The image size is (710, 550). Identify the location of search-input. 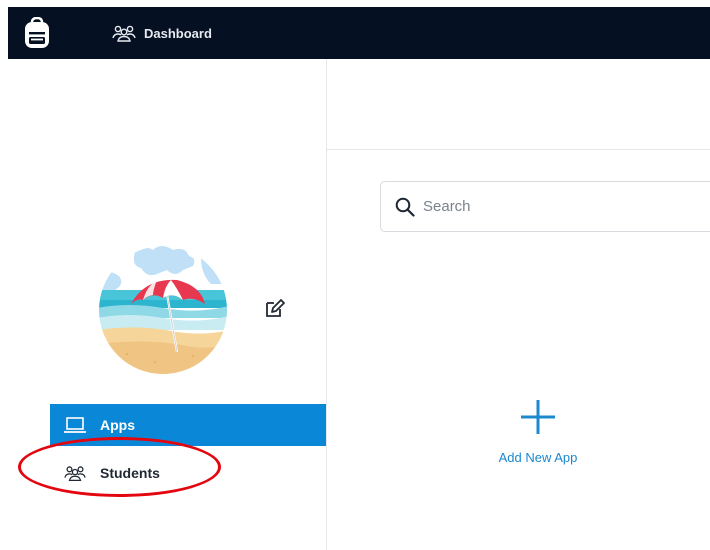
(548, 206).